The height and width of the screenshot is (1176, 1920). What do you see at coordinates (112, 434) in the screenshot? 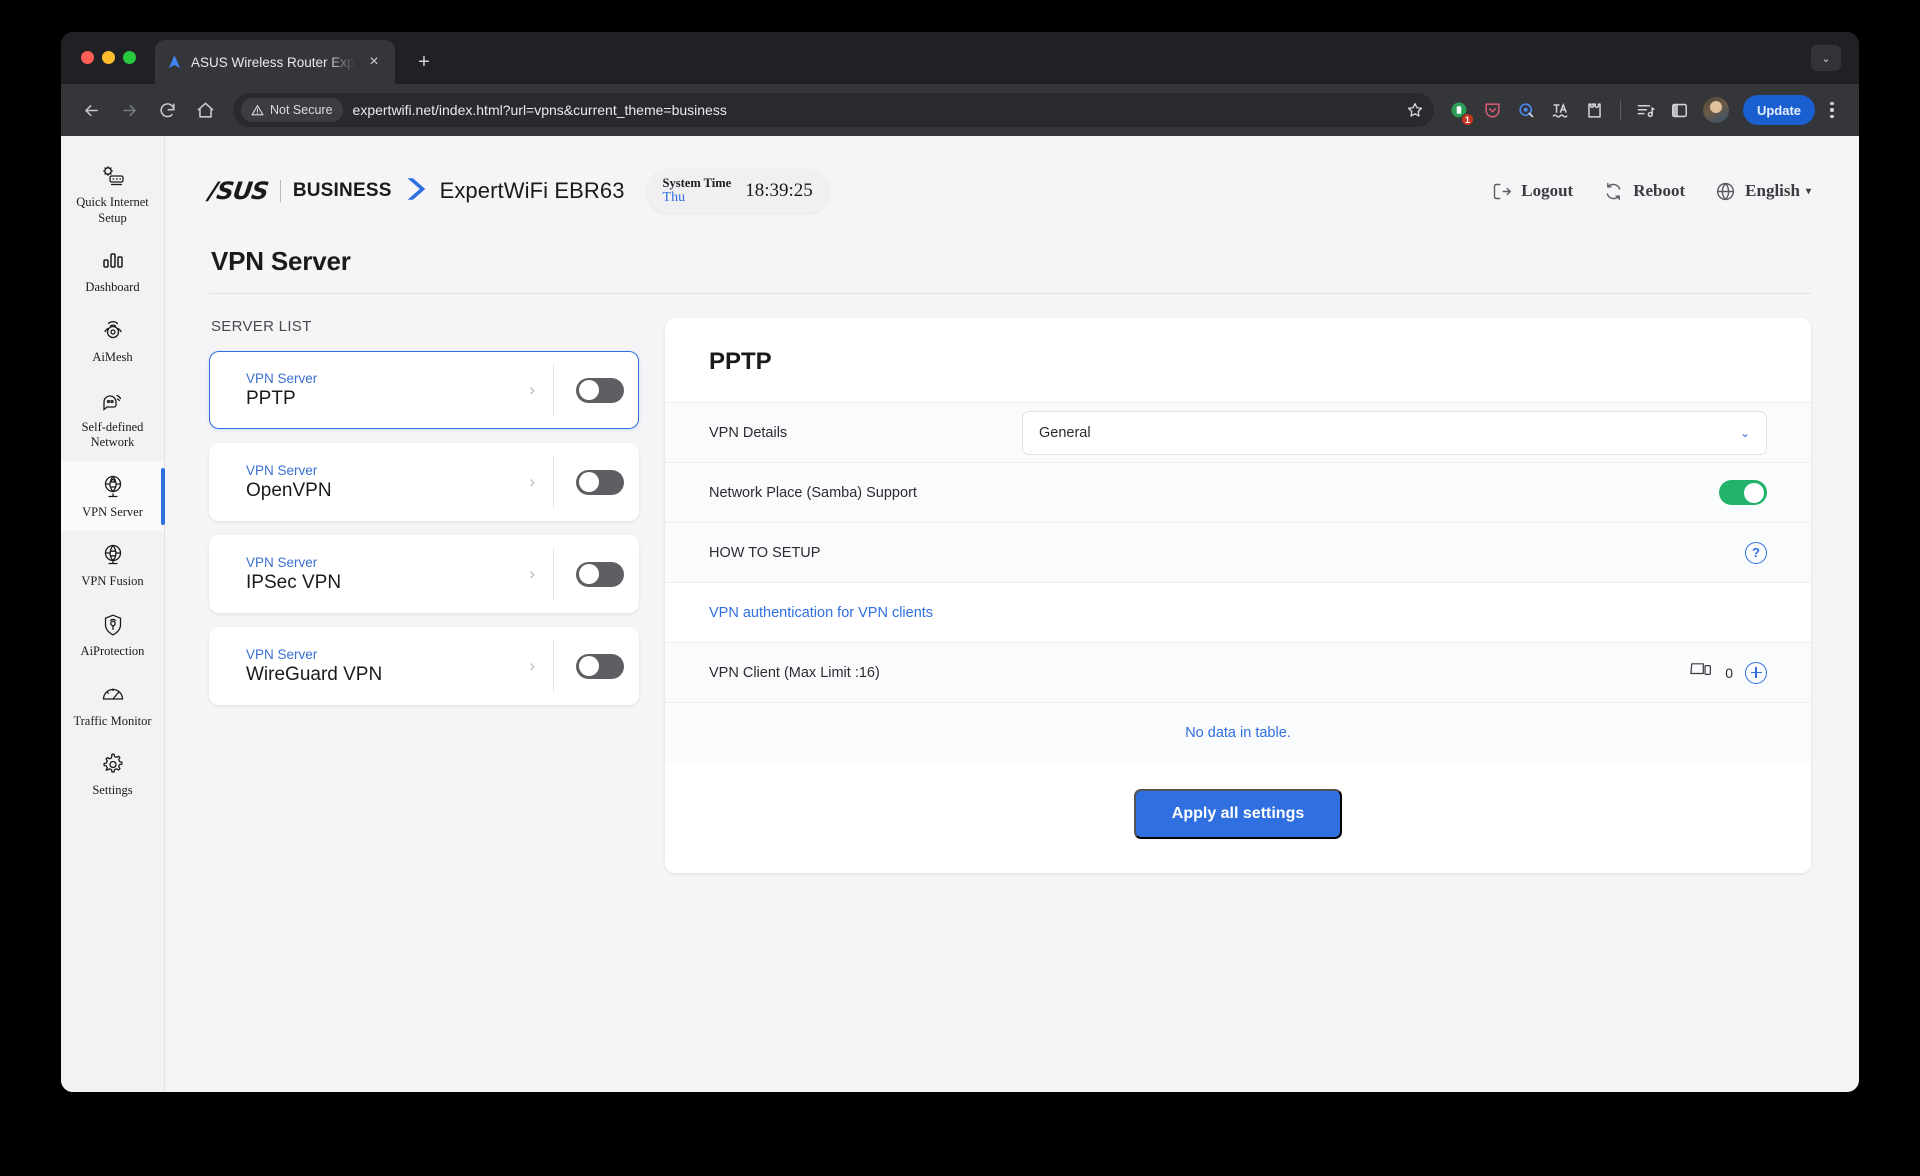
I see `sidebar-item-label: Self-defined Network` at bounding box center [112, 434].